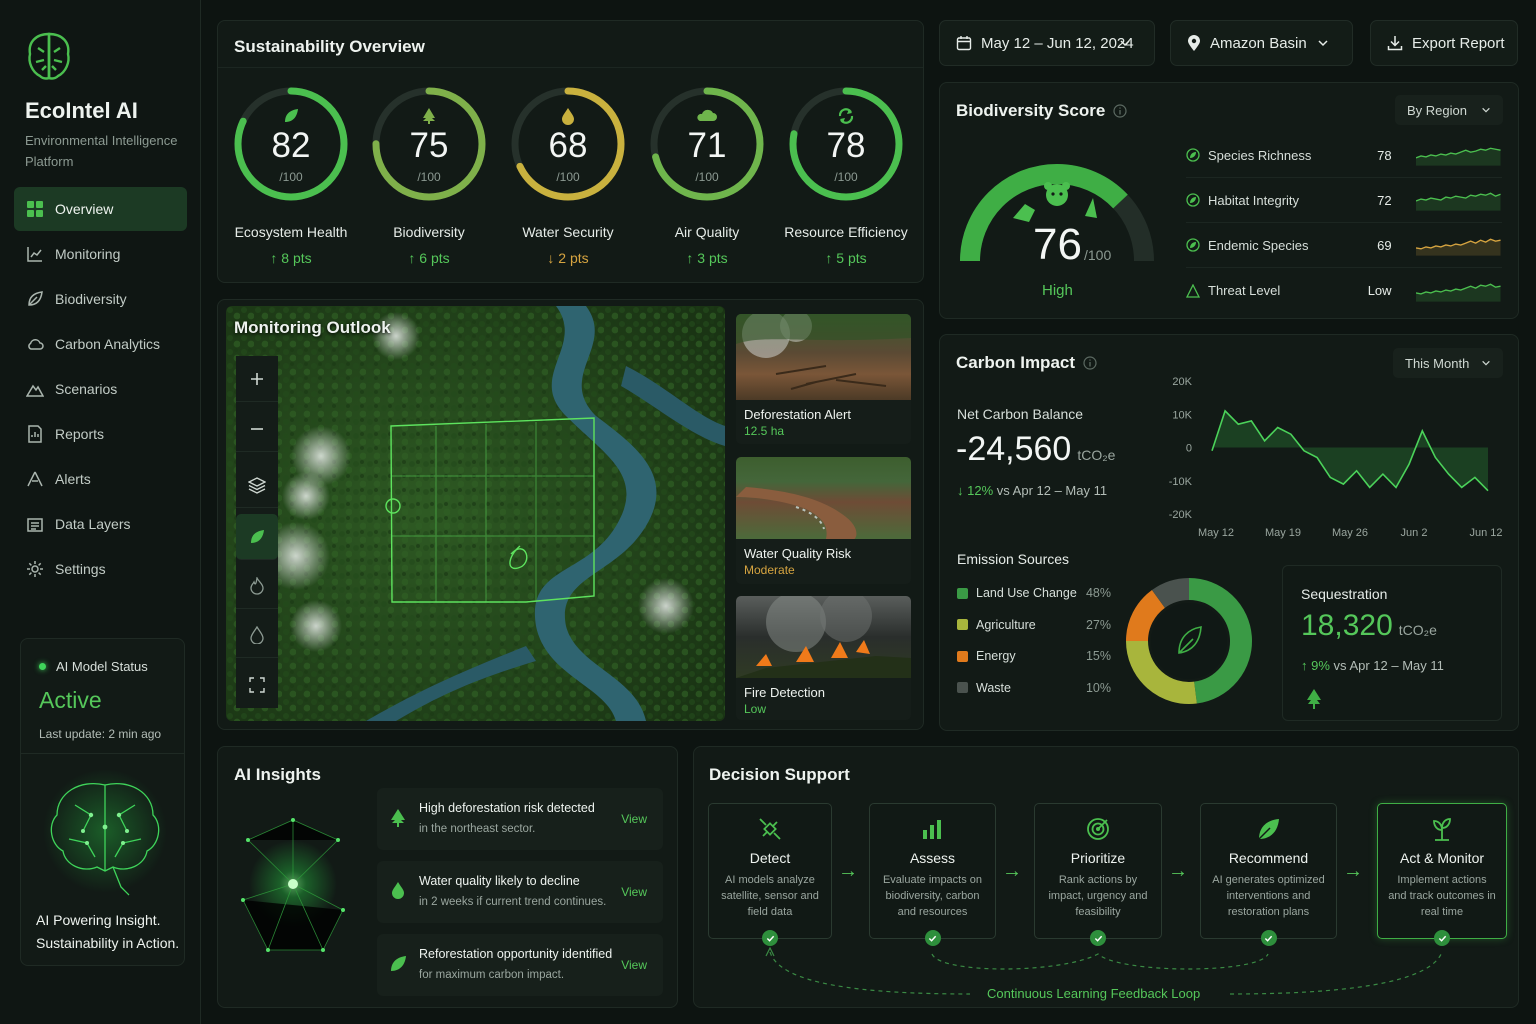  Describe the element at coordinates (1258, 43) in the screenshot. I see `region-label: Amazon Basin` at that location.